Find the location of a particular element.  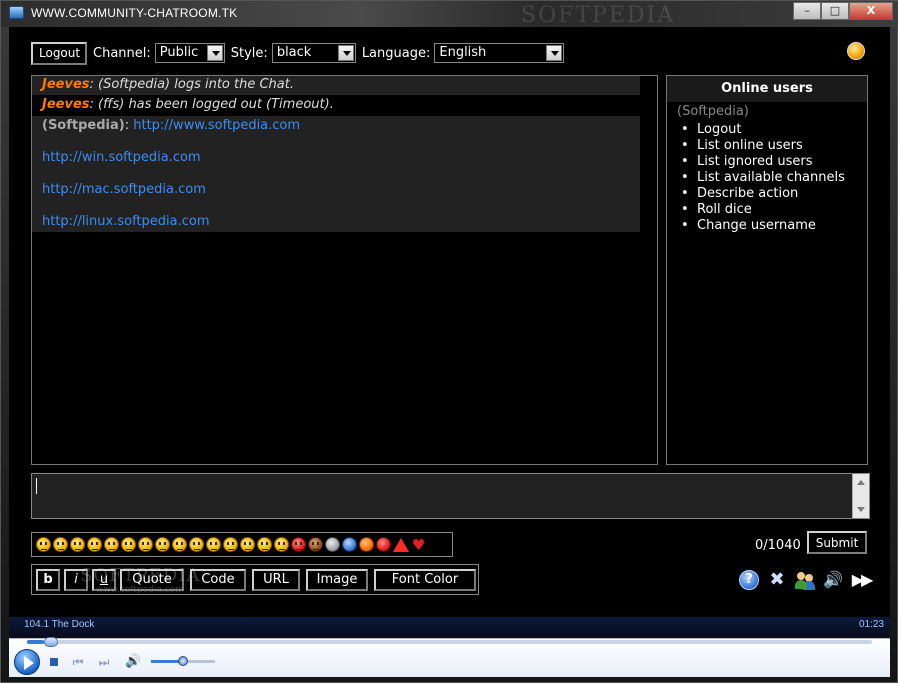

underline-button: u is located at coordinates (104, 580).